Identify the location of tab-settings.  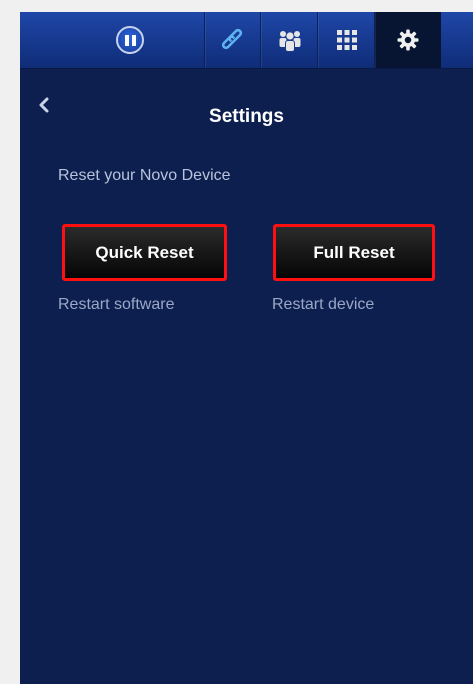
(407, 40).